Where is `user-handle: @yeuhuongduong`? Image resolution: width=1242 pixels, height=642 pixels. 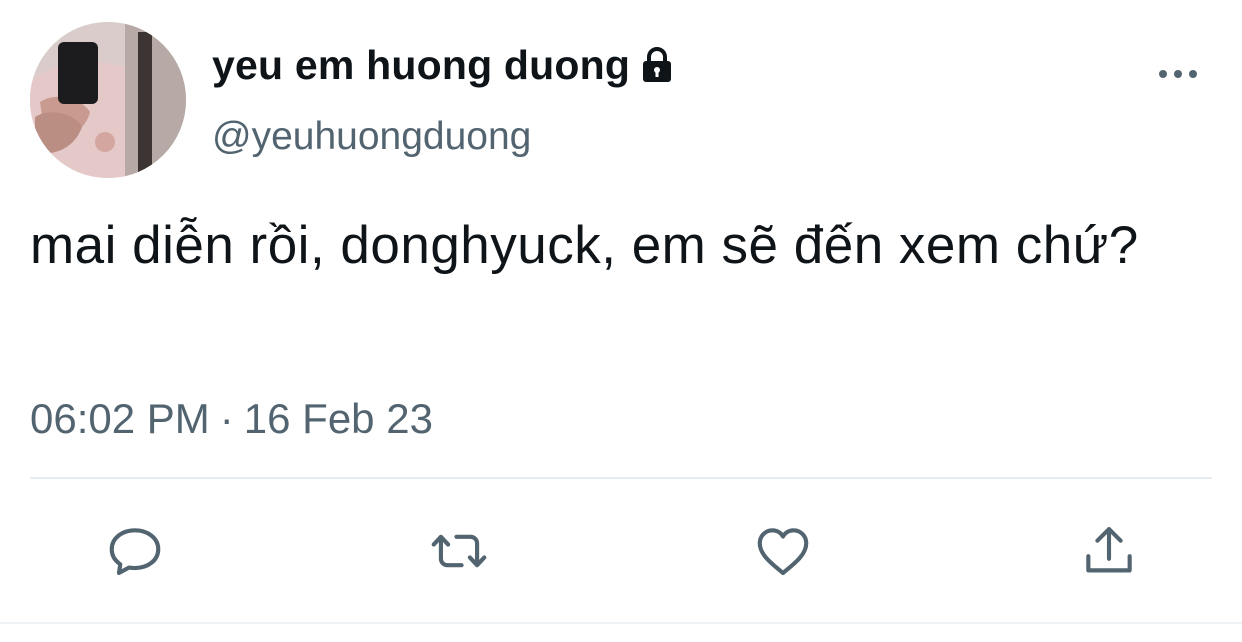
user-handle: @yeuhuongduong is located at coordinates (371, 137).